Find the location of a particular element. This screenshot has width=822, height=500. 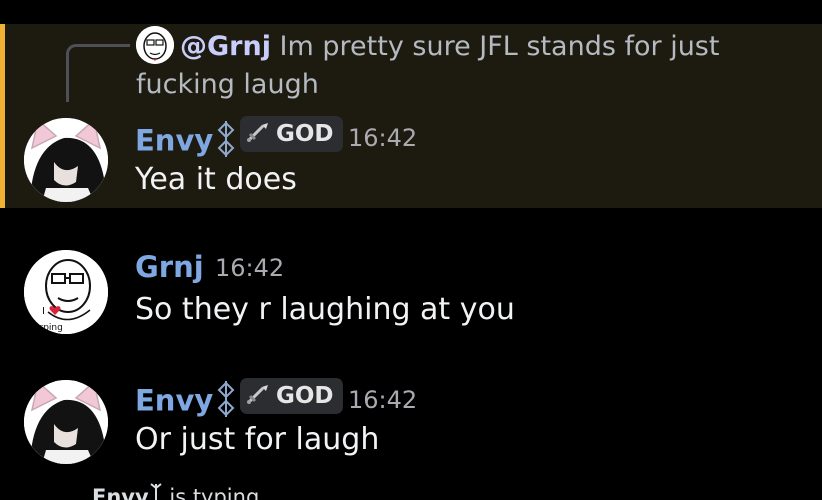

message-text: Yea it does is located at coordinates (216, 179).